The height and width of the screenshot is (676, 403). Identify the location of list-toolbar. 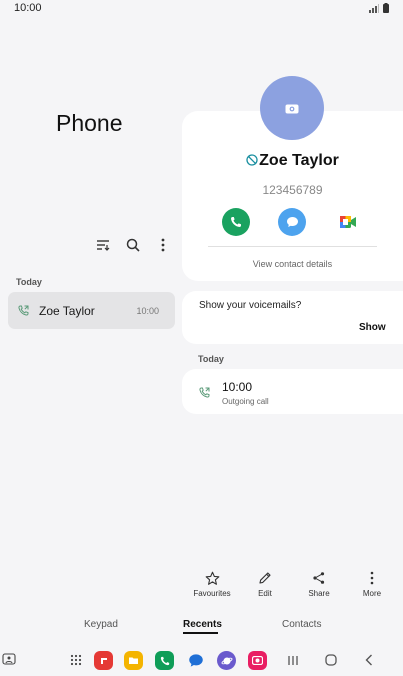
(133, 245).